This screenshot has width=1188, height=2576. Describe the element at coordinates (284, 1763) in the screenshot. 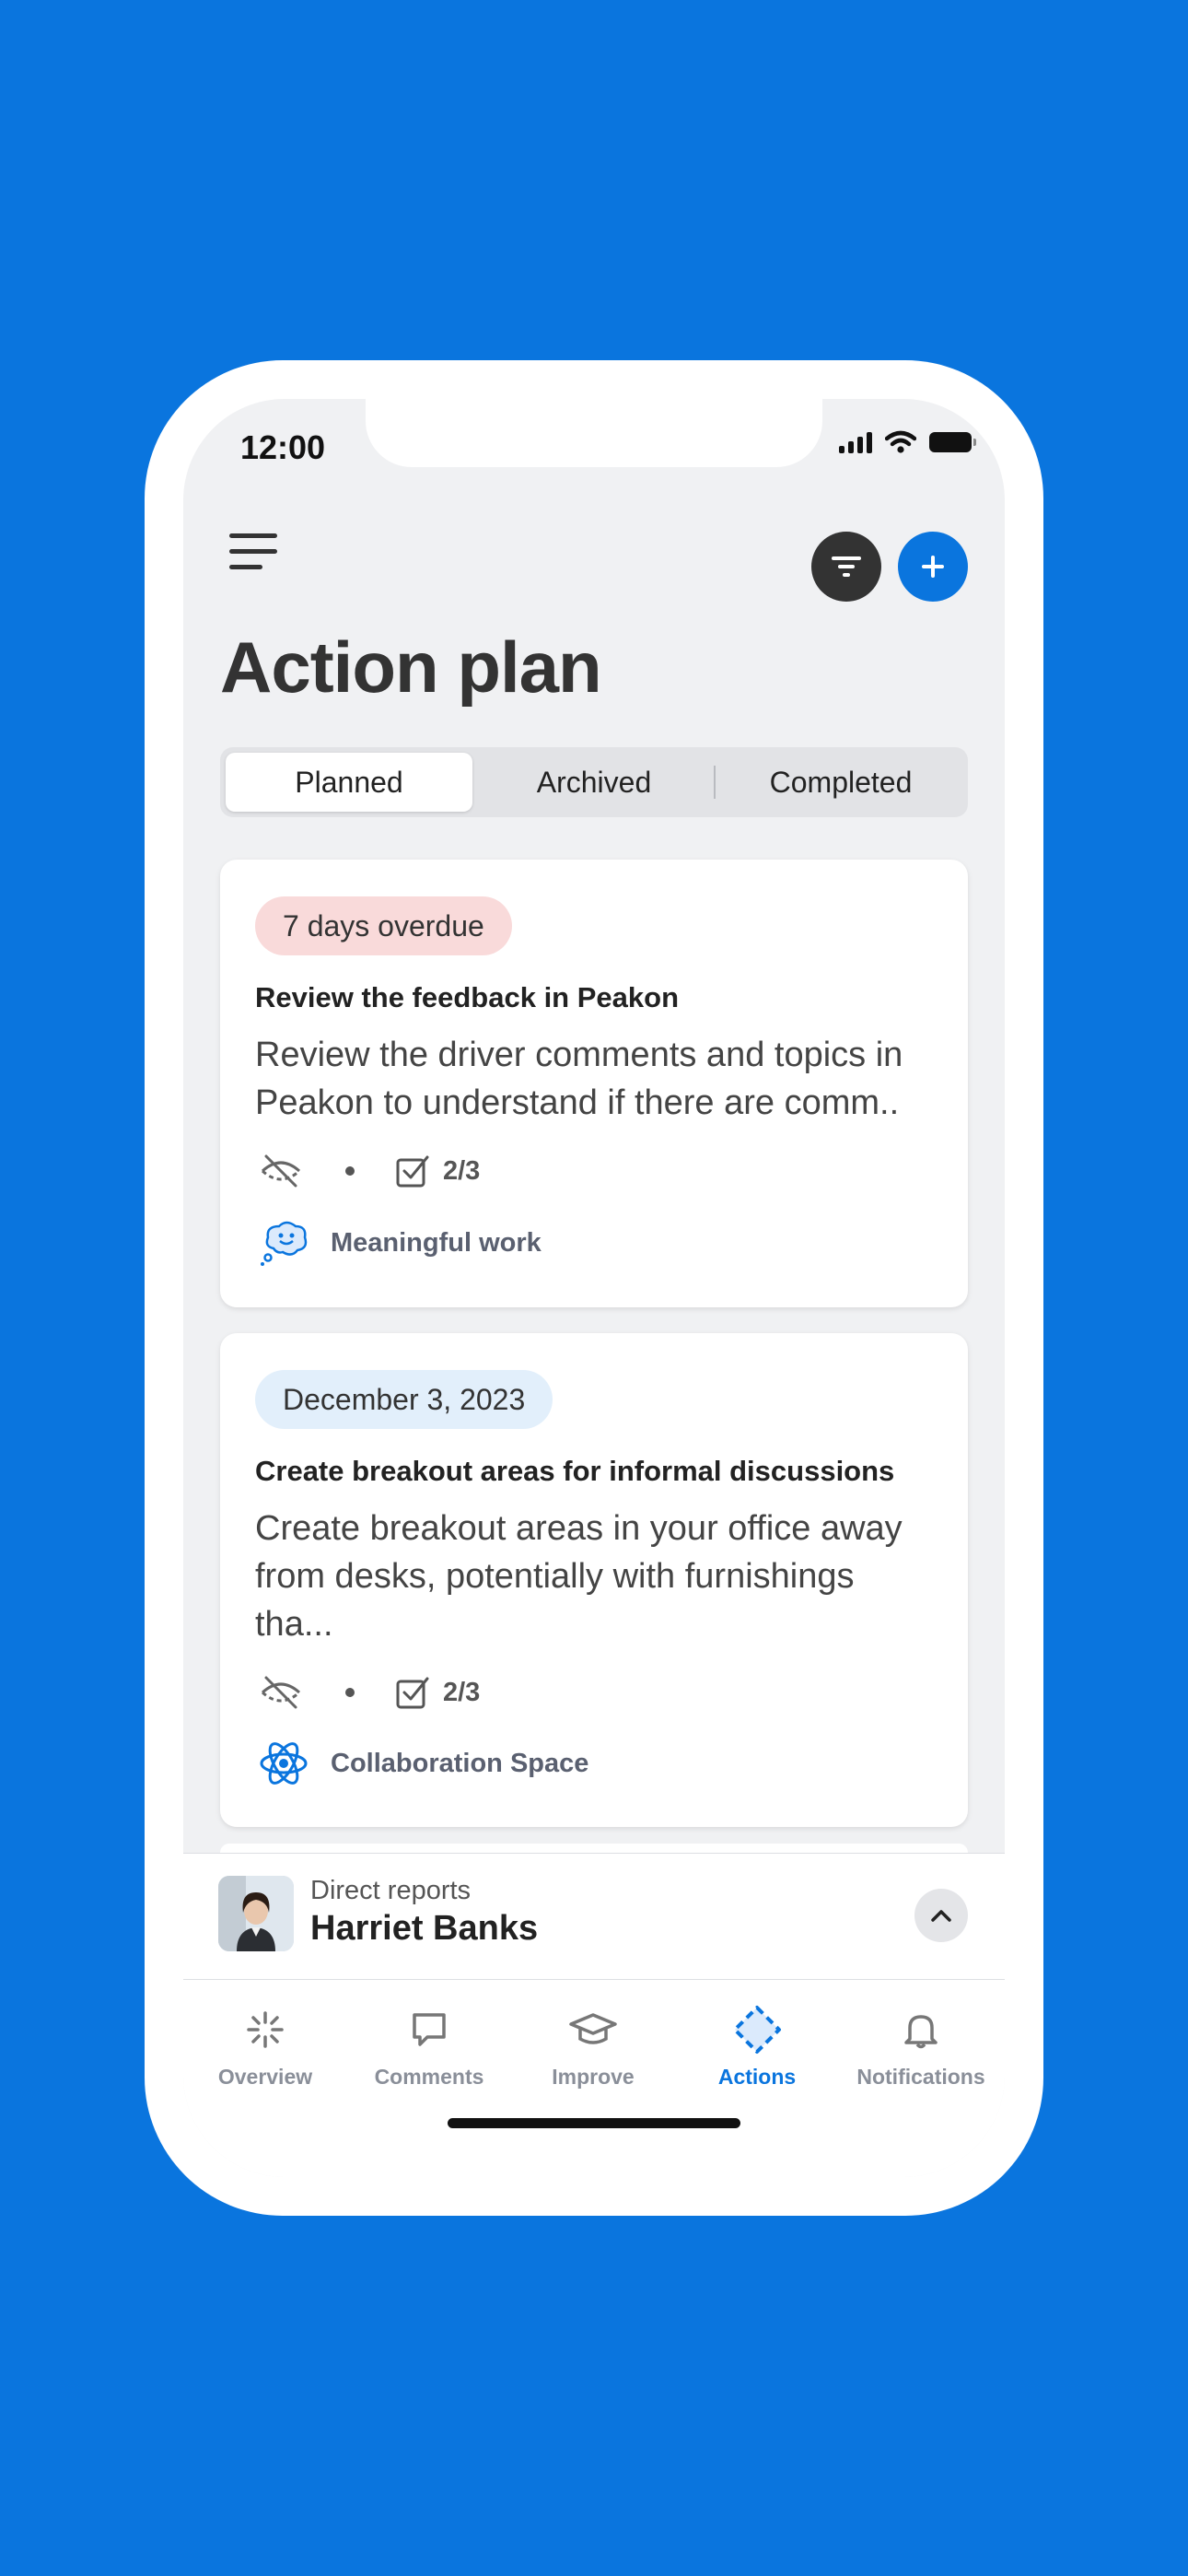

I see `atom-icon` at that location.